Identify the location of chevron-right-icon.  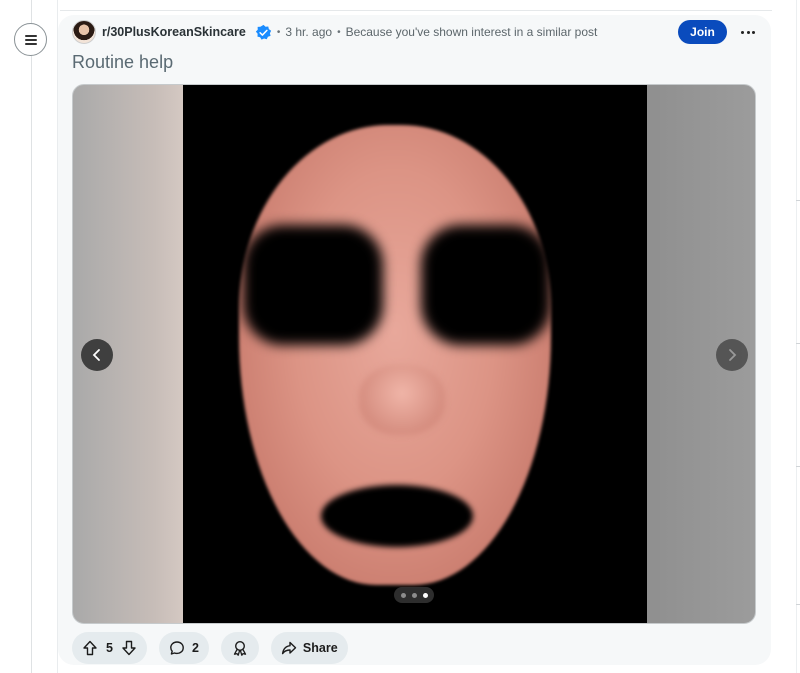
(733, 355).